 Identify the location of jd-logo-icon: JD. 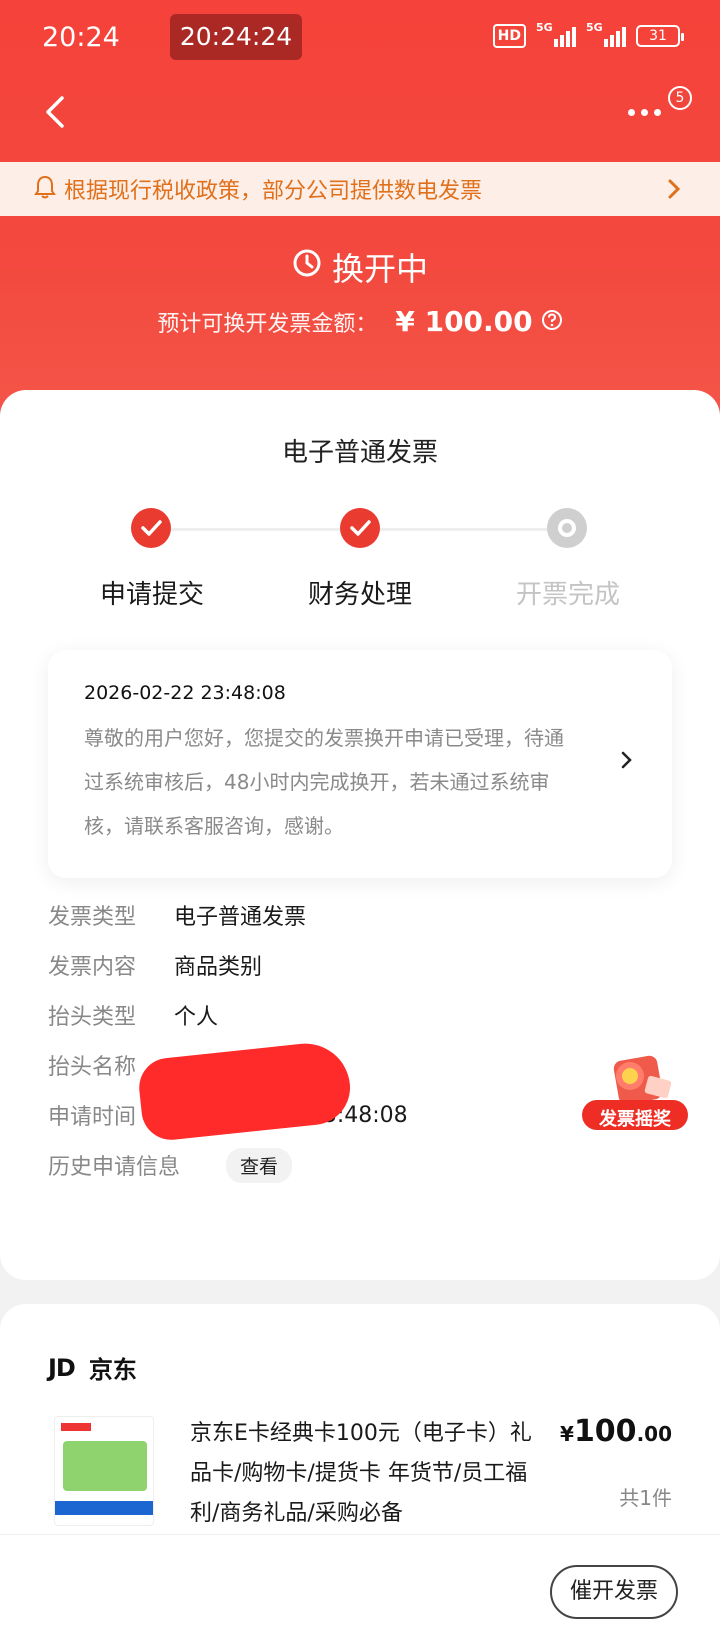
(62, 1367).